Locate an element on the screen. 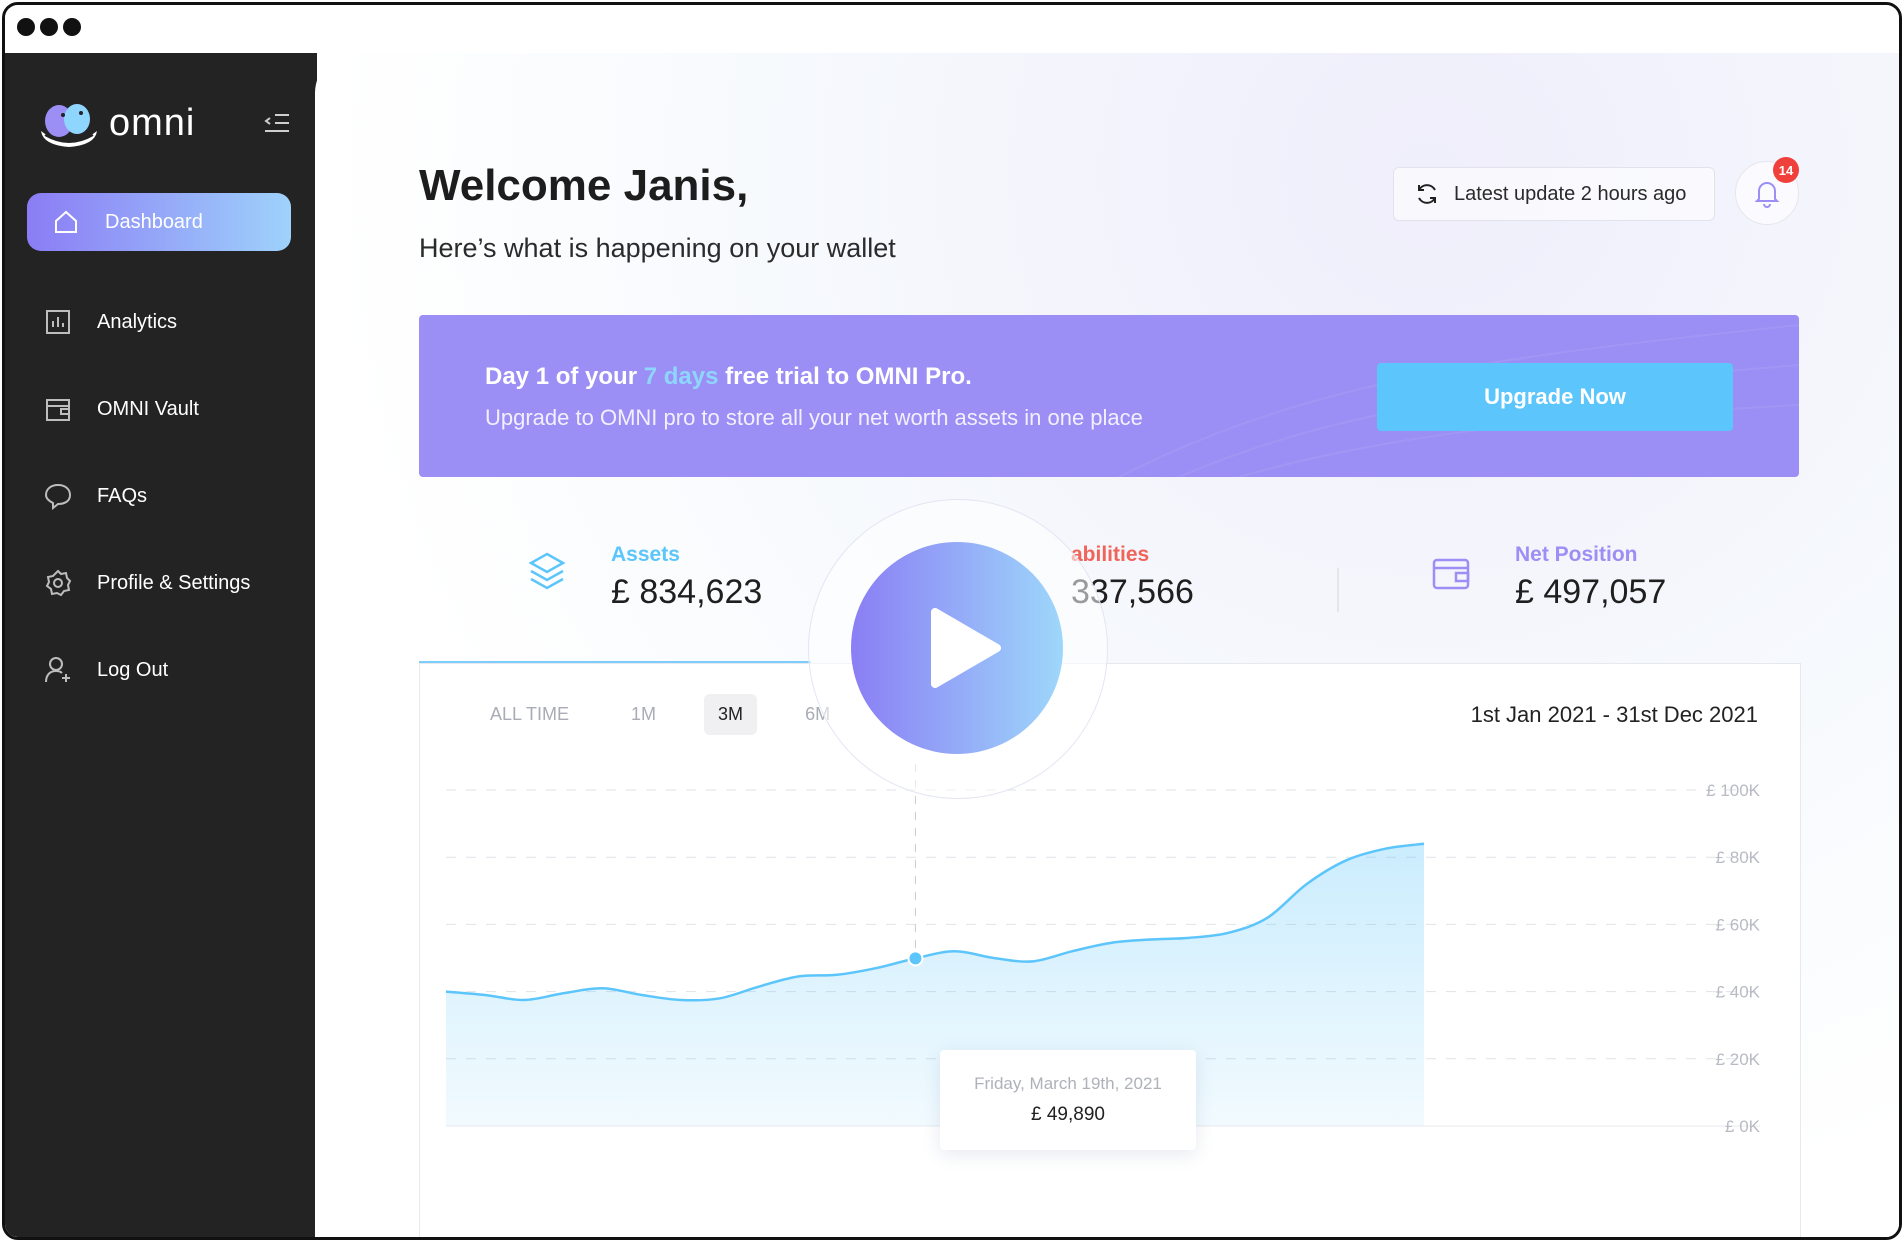 The height and width of the screenshot is (1242, 1904). chat-bubble-icon is located at coordinates (58, 496).